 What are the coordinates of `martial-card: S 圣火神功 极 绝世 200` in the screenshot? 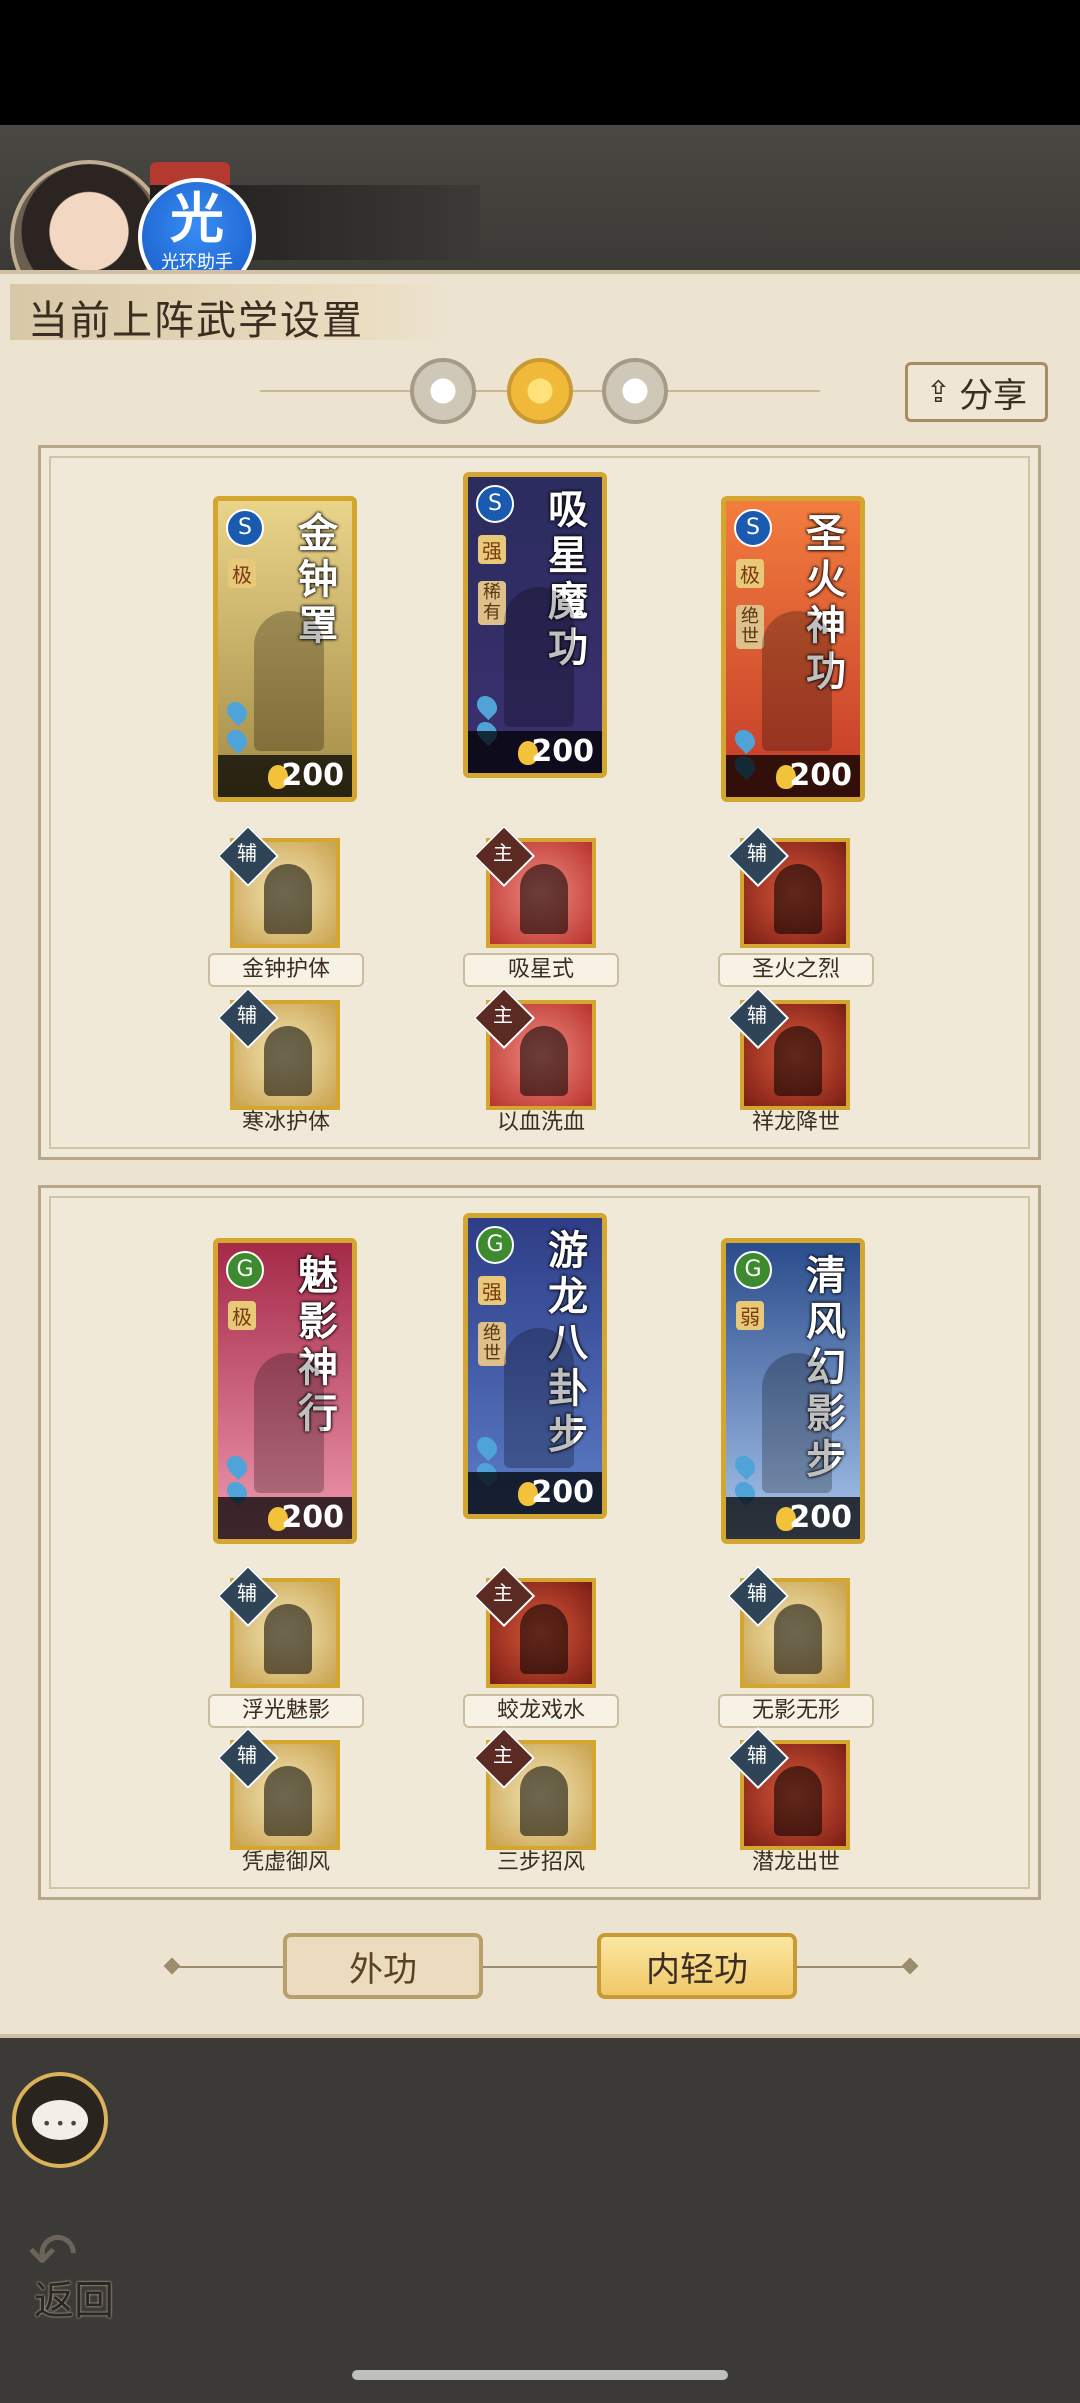 It's located at (793, 649).